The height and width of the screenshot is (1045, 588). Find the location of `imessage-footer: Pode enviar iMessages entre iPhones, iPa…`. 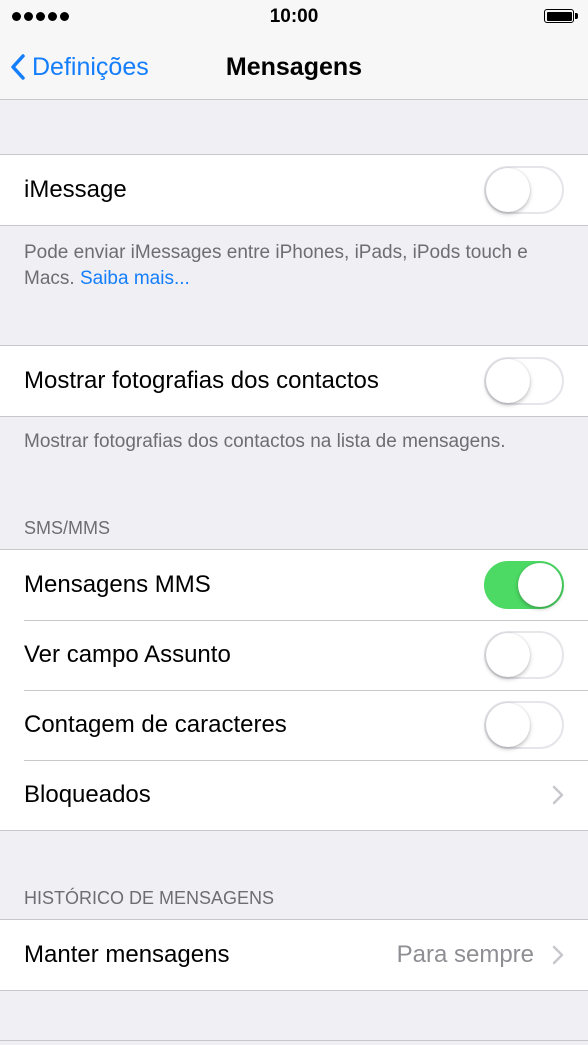

imessage-footer: Pode enviar iMessages entre iPhones, iPa… is located at coordinates (294, 285).